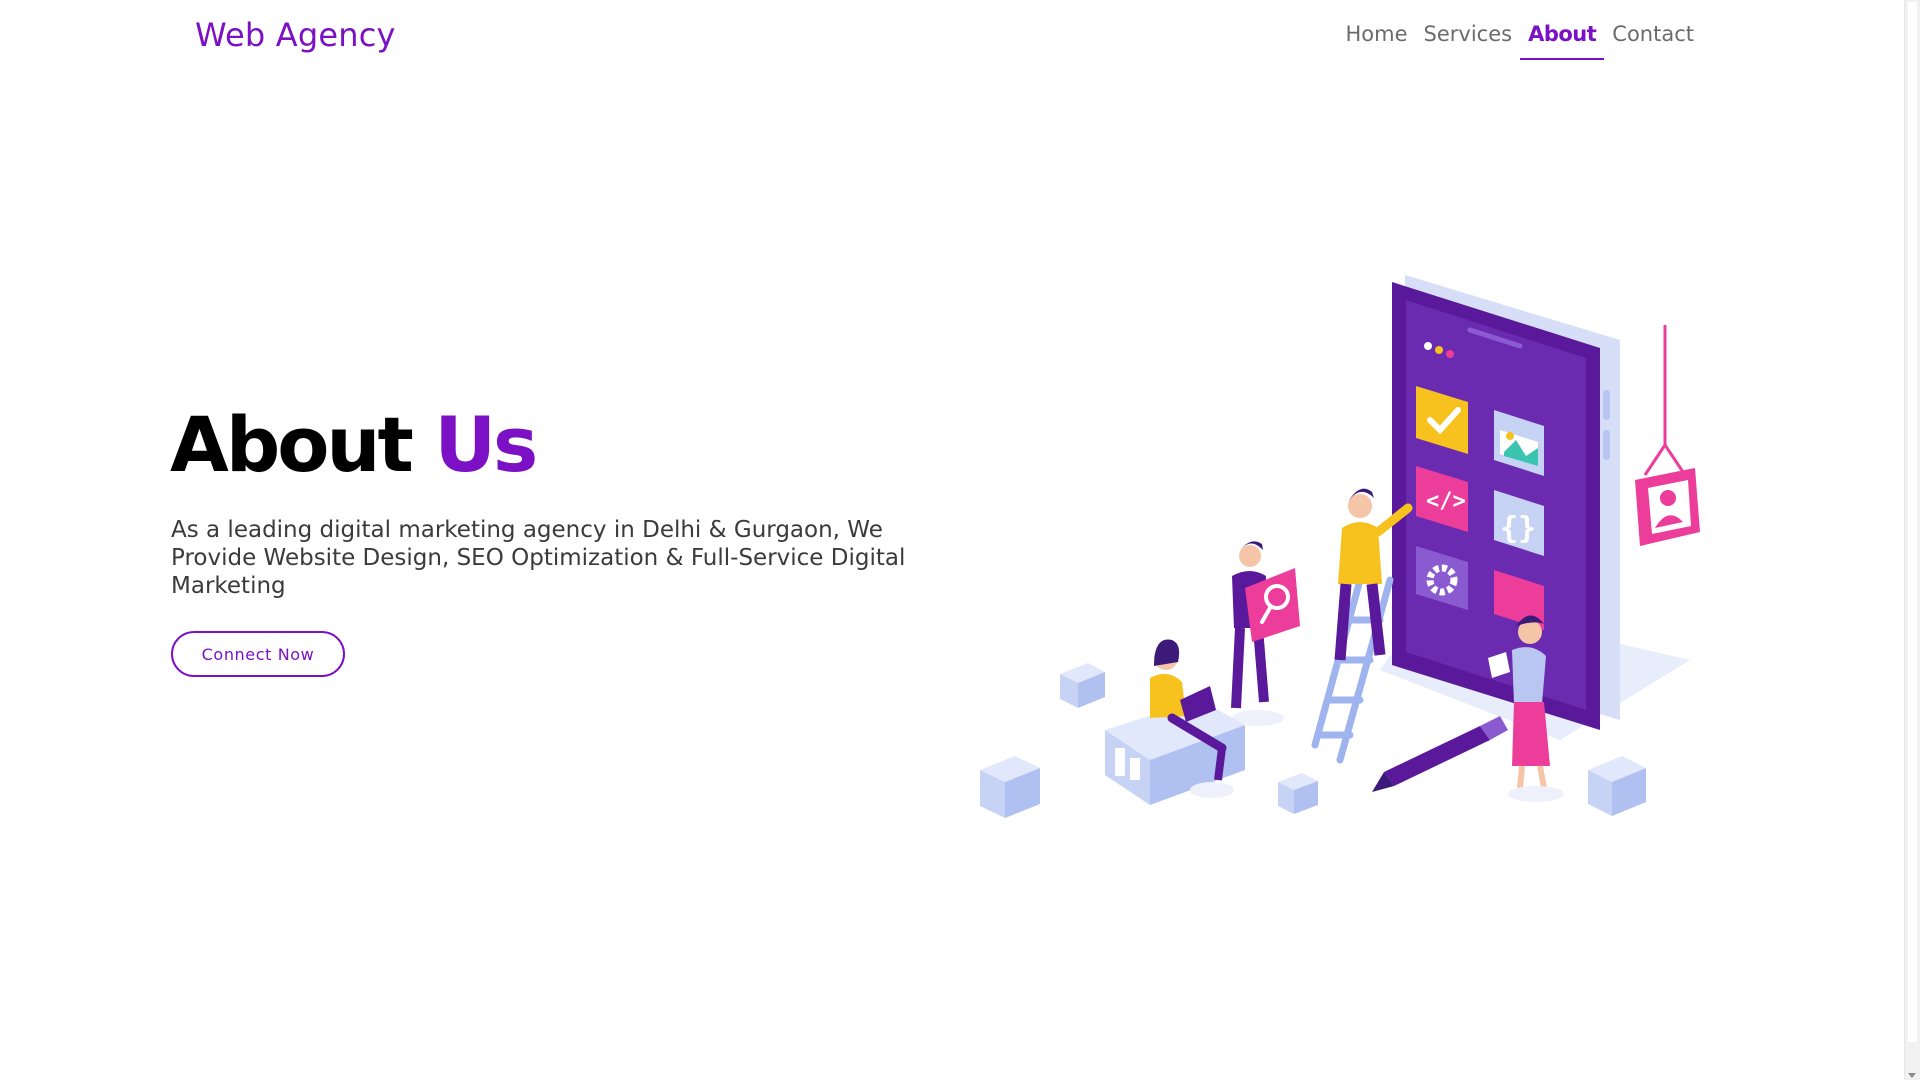  What do you see at coordinates (952, 36) in the screenshot?
I see `navbar: Web Agency Home Services About Contact` at bounding box center [952, 36].